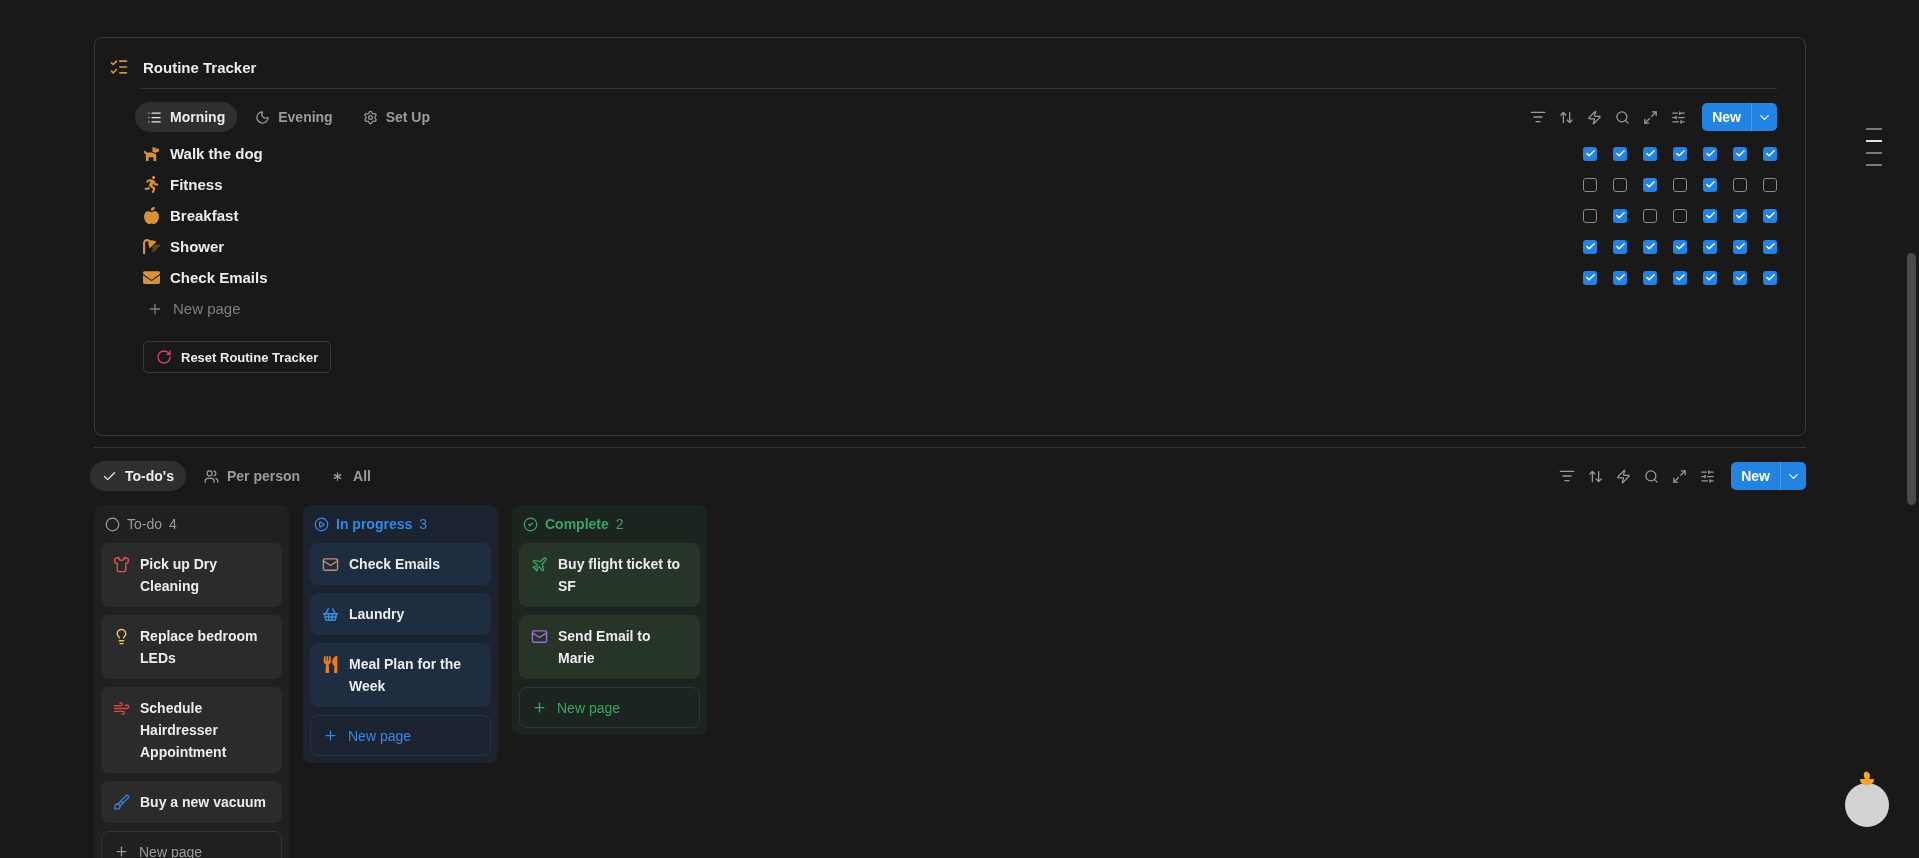 The height and width of the screenshot is (858, 1919). What do you see at coordinates (151, 215) in the screenshot?
I see `apple-icon` at bounding box center [151, 215].